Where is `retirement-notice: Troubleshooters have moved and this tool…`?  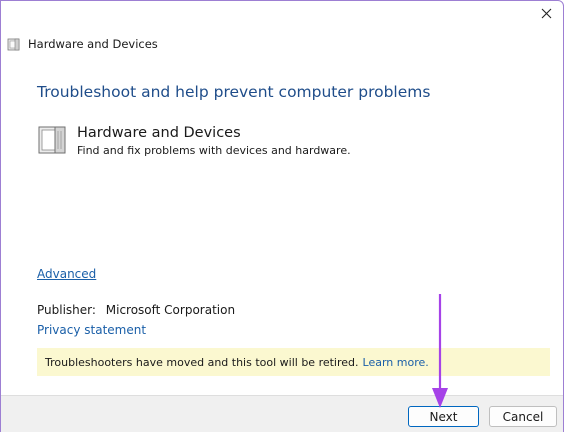
retirement-notice: Troubleshooters have moved and this tool… is located at coordinates (293, 362).